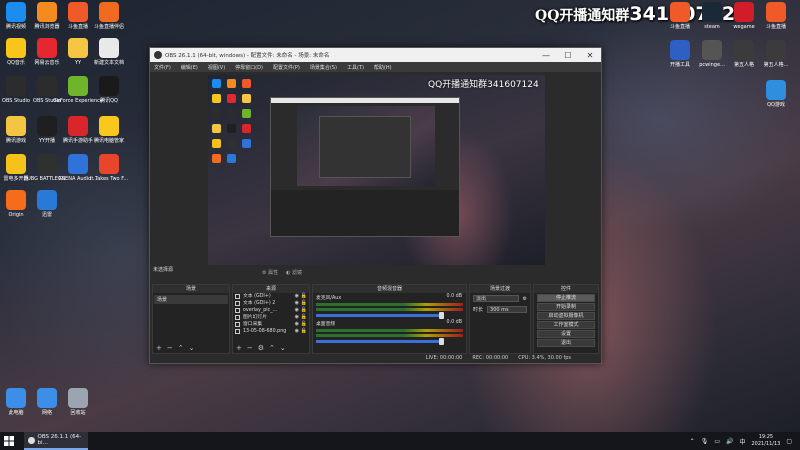 The height and width of the screenshot is (450, 800). Describe the element at coordinates (271, 331) in the screenshot. I see `source-item: 13-05-08-680.png ◉ 🔓` at that location.